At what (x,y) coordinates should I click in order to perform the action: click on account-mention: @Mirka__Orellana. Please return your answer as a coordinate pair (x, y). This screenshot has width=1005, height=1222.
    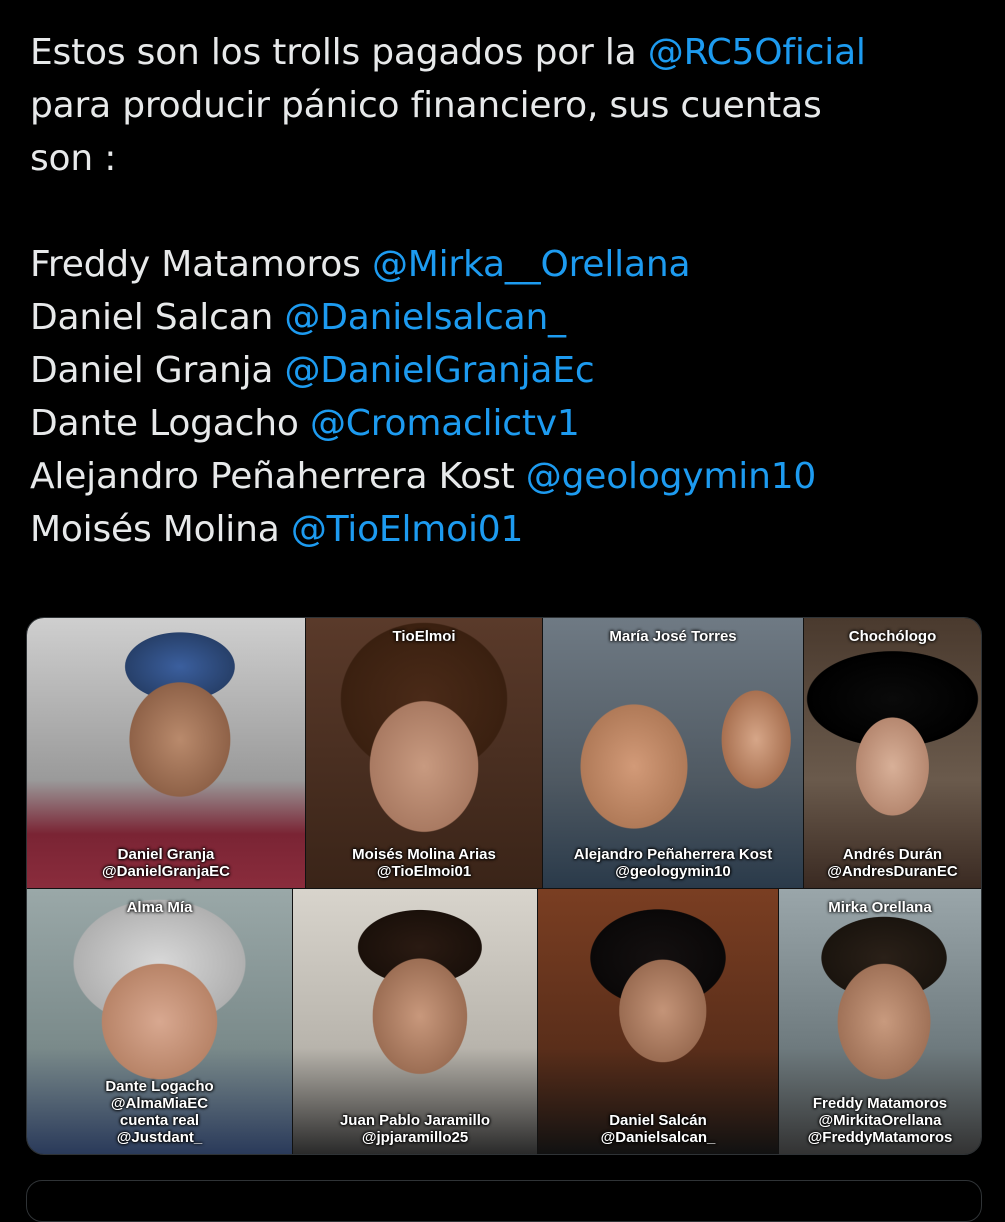
    Looking at the image, I should click on (531, 264).